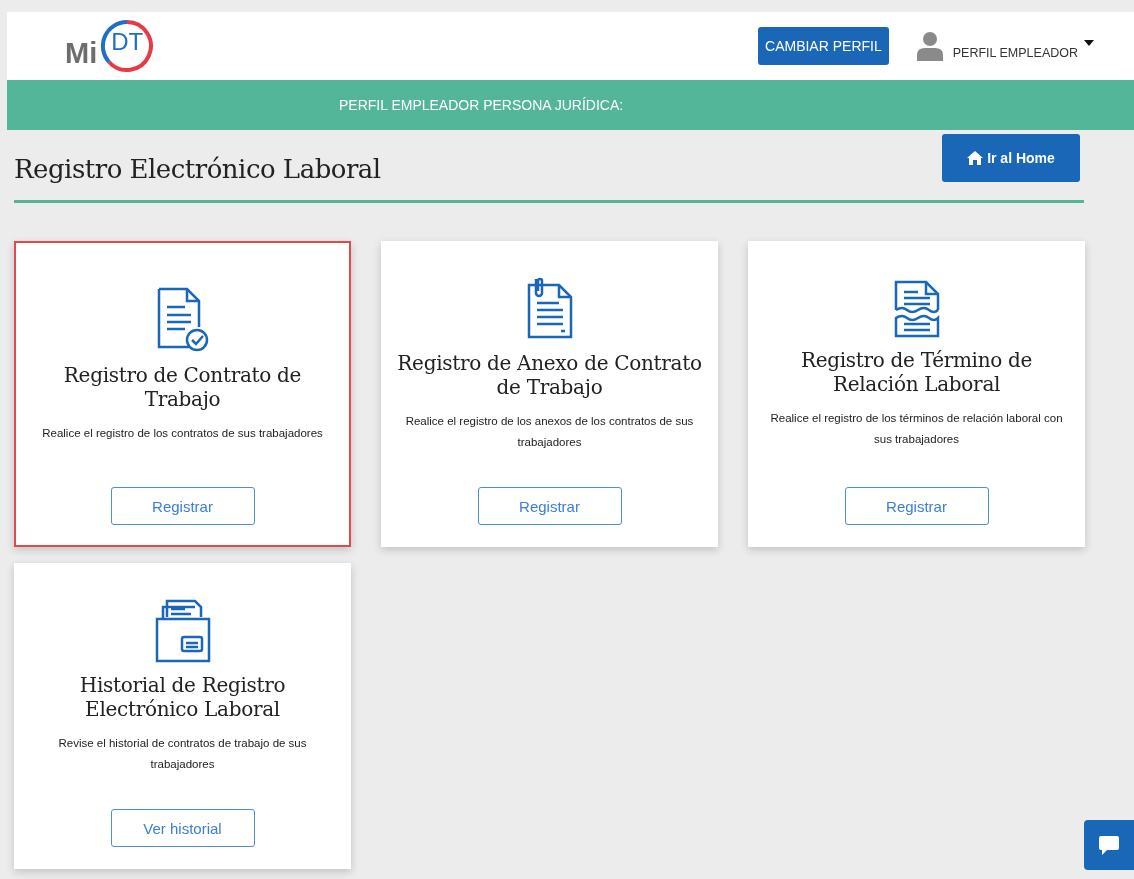 This screenshot has height=879, width=1134. What do you see at coordinates (182, 386) in the screenshot?
I see `card-title: Registro de Contrato de Trabajo` at bounding box center [182, 386].